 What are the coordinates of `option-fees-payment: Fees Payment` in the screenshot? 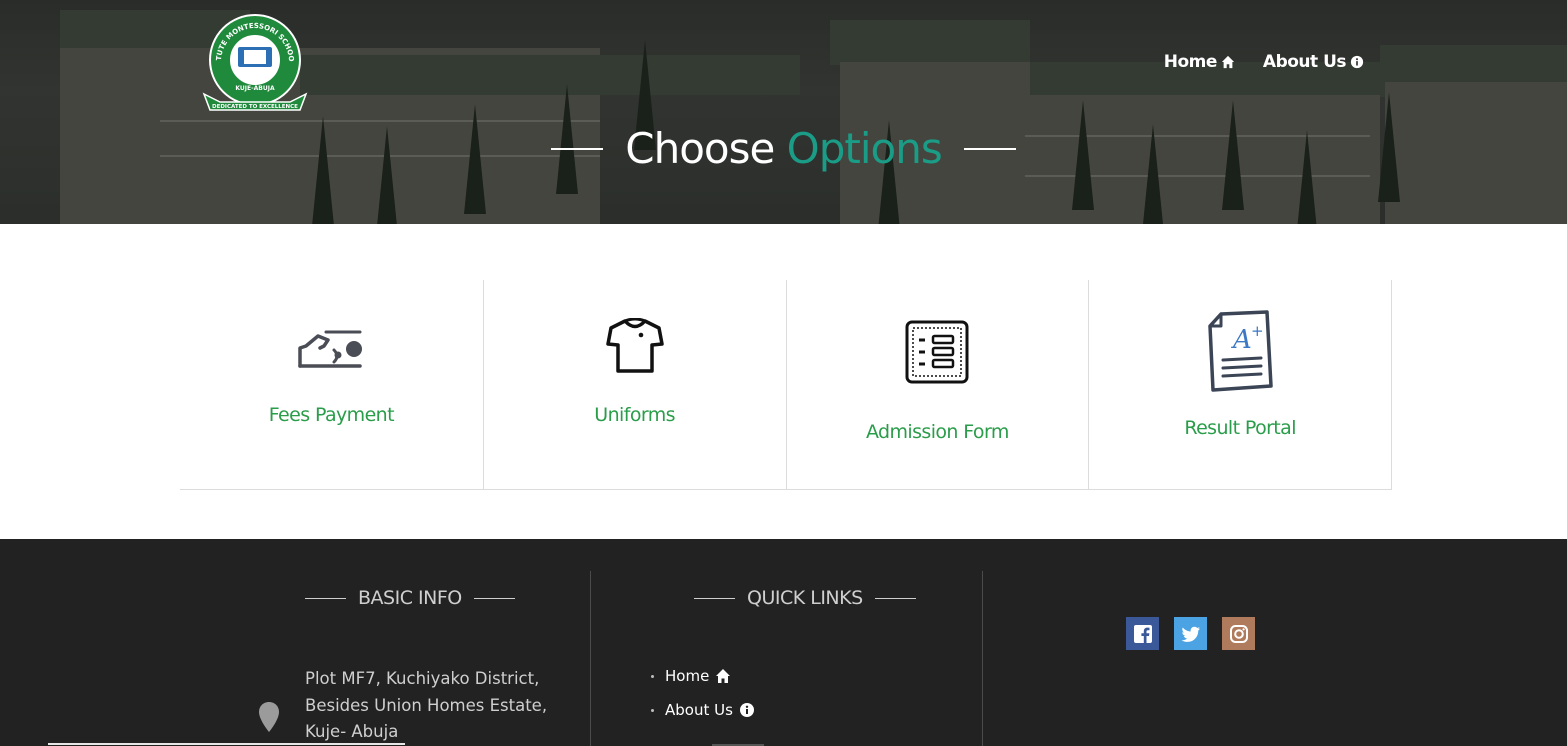 It's located at (331, 384).